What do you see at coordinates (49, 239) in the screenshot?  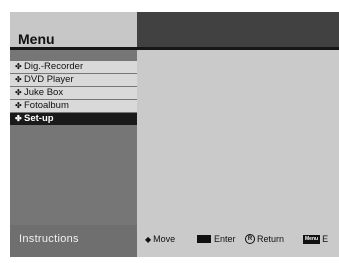 I see `instructions-label: Instructions` at bounding box center [49, 239].